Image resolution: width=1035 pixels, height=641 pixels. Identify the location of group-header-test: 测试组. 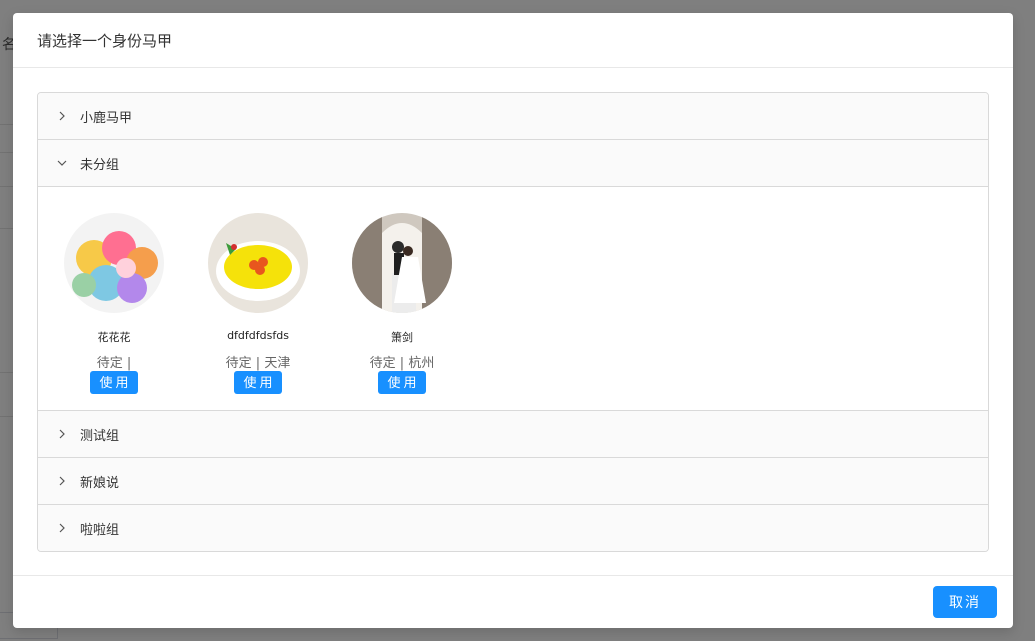
(513, 434).